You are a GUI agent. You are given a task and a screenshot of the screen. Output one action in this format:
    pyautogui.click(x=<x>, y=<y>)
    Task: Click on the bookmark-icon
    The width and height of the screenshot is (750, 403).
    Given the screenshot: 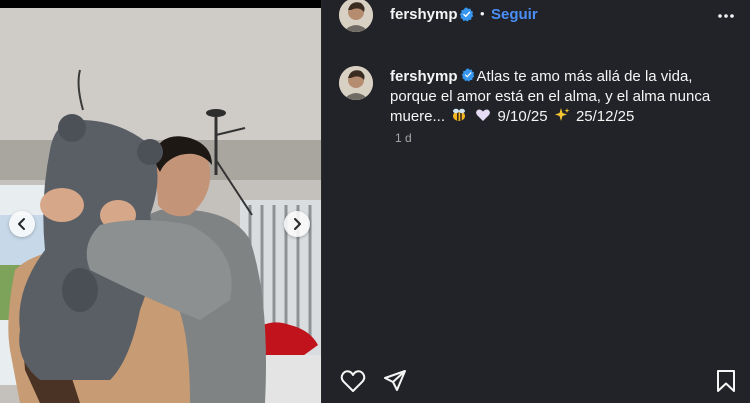 What is the action you would take?
    pyautogui.click(x=726, y=381)
    